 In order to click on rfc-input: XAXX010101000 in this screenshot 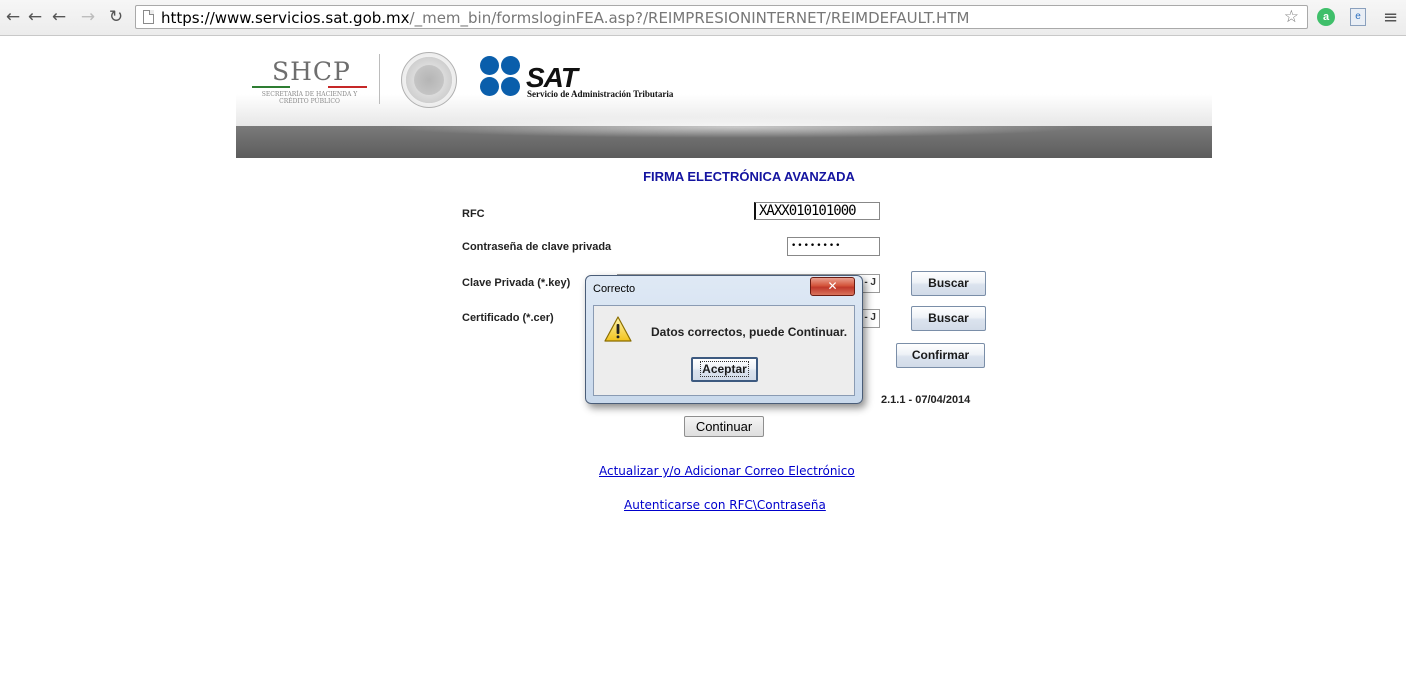, I will do `click(817, 211)`.